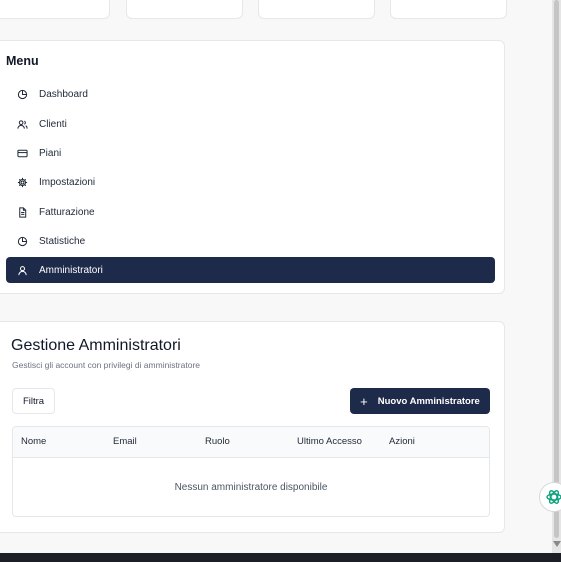  What do you see at coordinates (22, 153) in the screenshot?
I see `credit-card-icon` at bounding box center [22, 153].